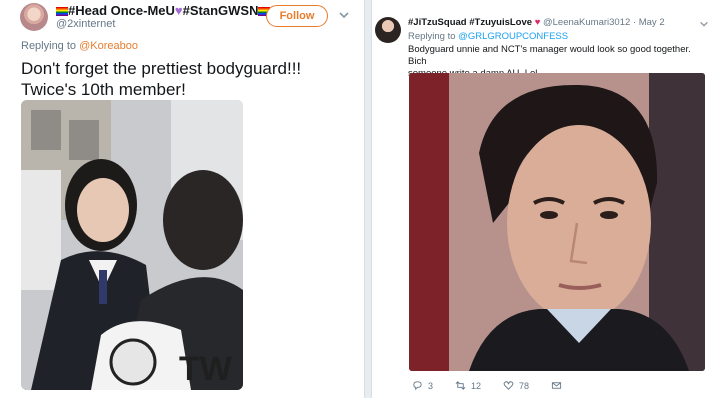 This screenshot has width=720, height=398. What do you see at coordinates (513, 36) in the screenshot?
I see `reply-handle-link: @GRLGROUPCONFESS` at bounding box center [513, 36].